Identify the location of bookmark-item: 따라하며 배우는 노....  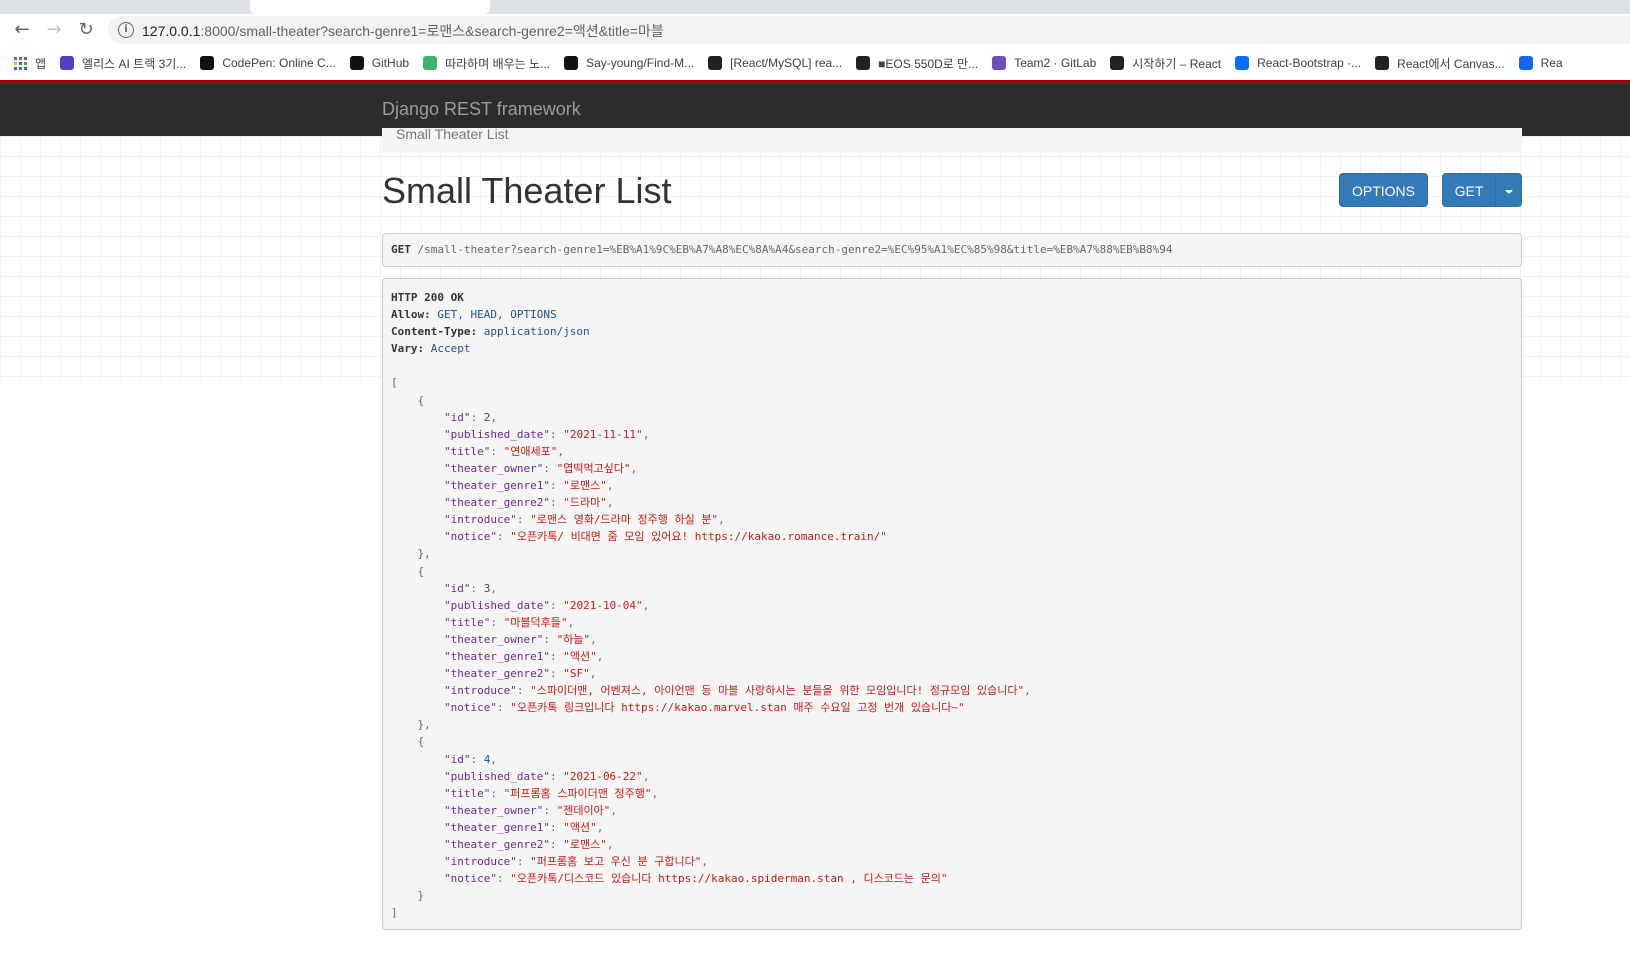
(486, 63).